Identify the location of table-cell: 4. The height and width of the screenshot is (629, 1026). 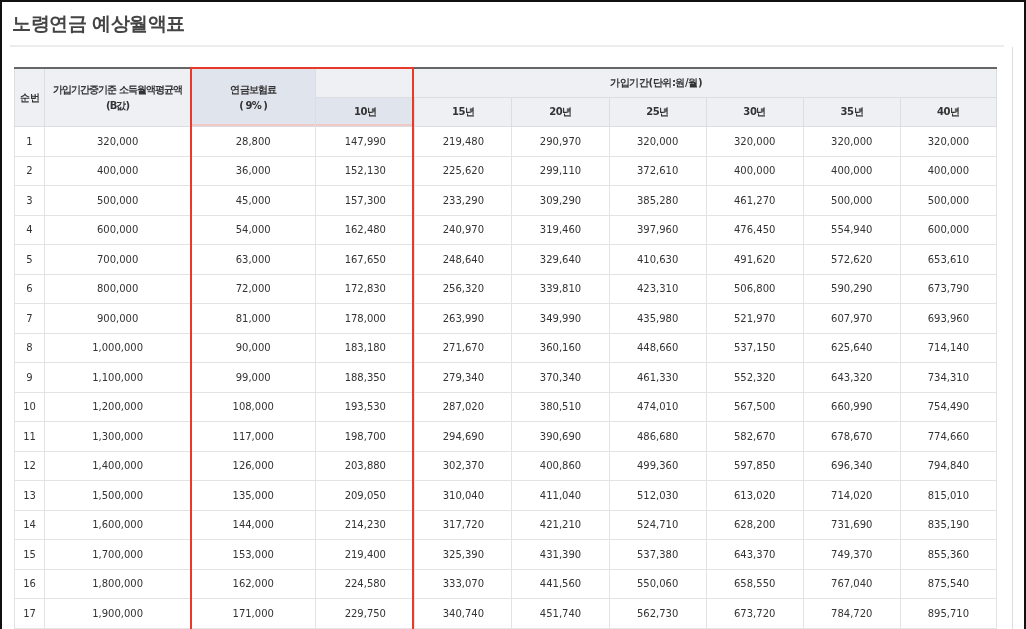
(29, 230).